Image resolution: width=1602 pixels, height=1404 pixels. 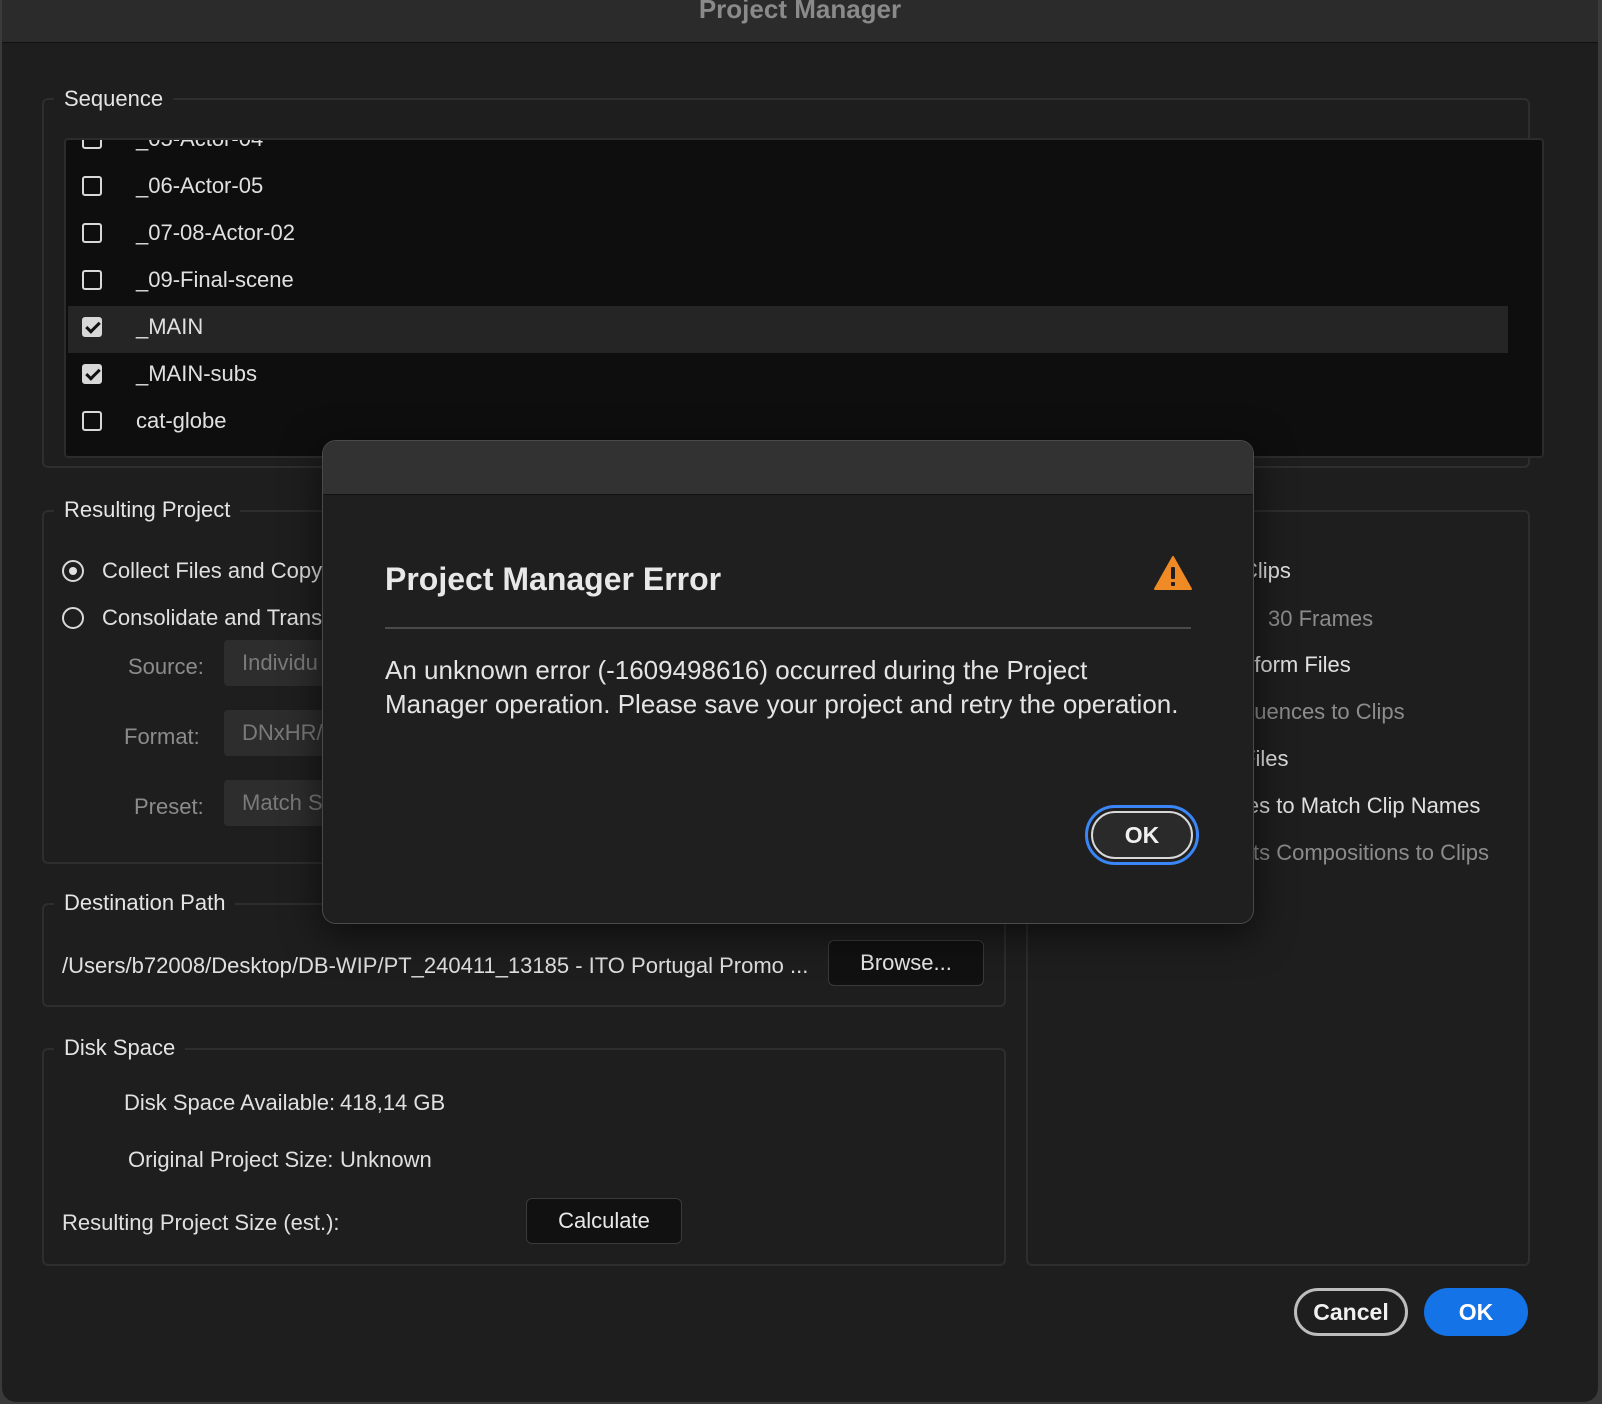 I want to click on dialog-title: Project Manager Error, so click(x=553, y=579).